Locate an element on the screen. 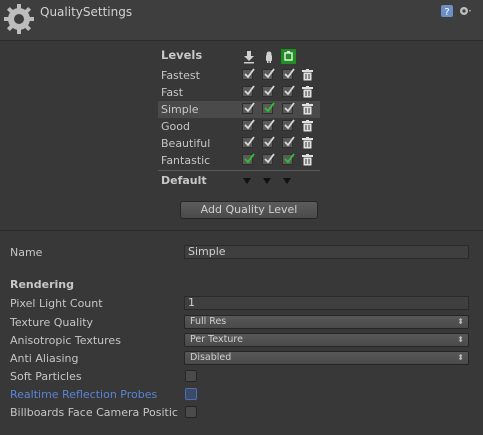 The image size is (483, 435). anisotropic-textures-value: Per Texture is located at coordinates (216, 339).